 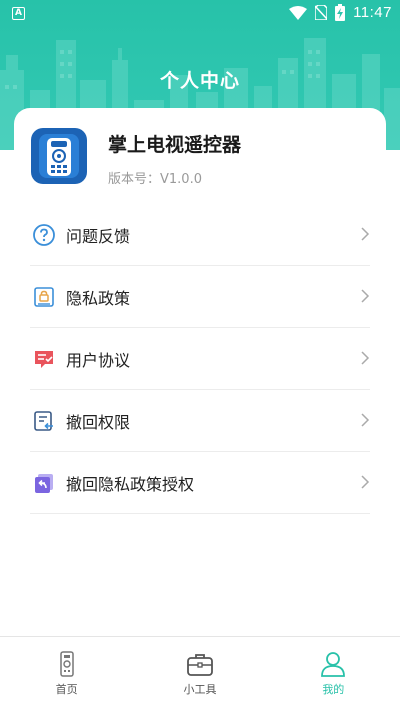 I want to click on tab-label: 我的, so click(x=333, y=689).